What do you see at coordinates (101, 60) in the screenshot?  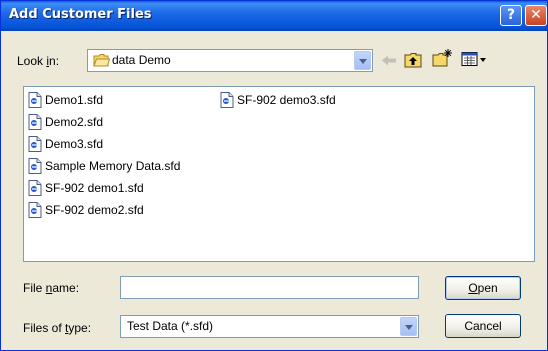 I see `folder-icon` at bounding box center [101, 60].